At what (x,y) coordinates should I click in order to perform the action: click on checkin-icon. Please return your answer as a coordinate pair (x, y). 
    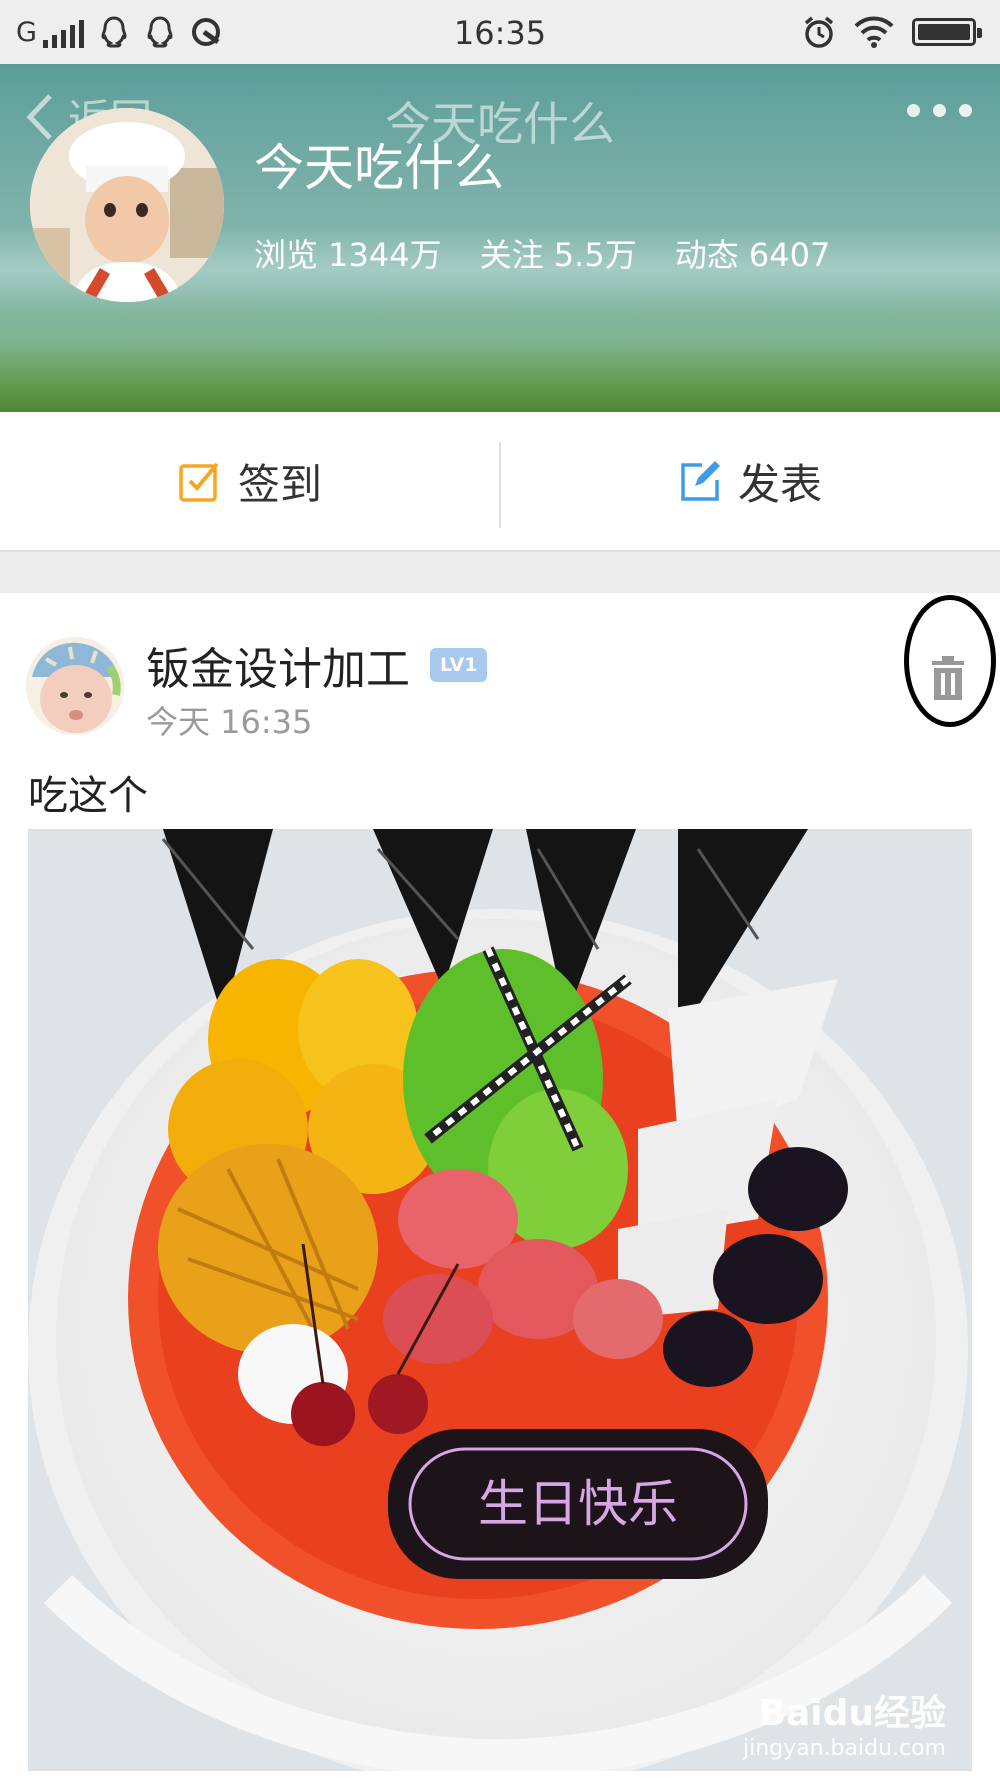
    Looking at the image, I should click on (199, 482).